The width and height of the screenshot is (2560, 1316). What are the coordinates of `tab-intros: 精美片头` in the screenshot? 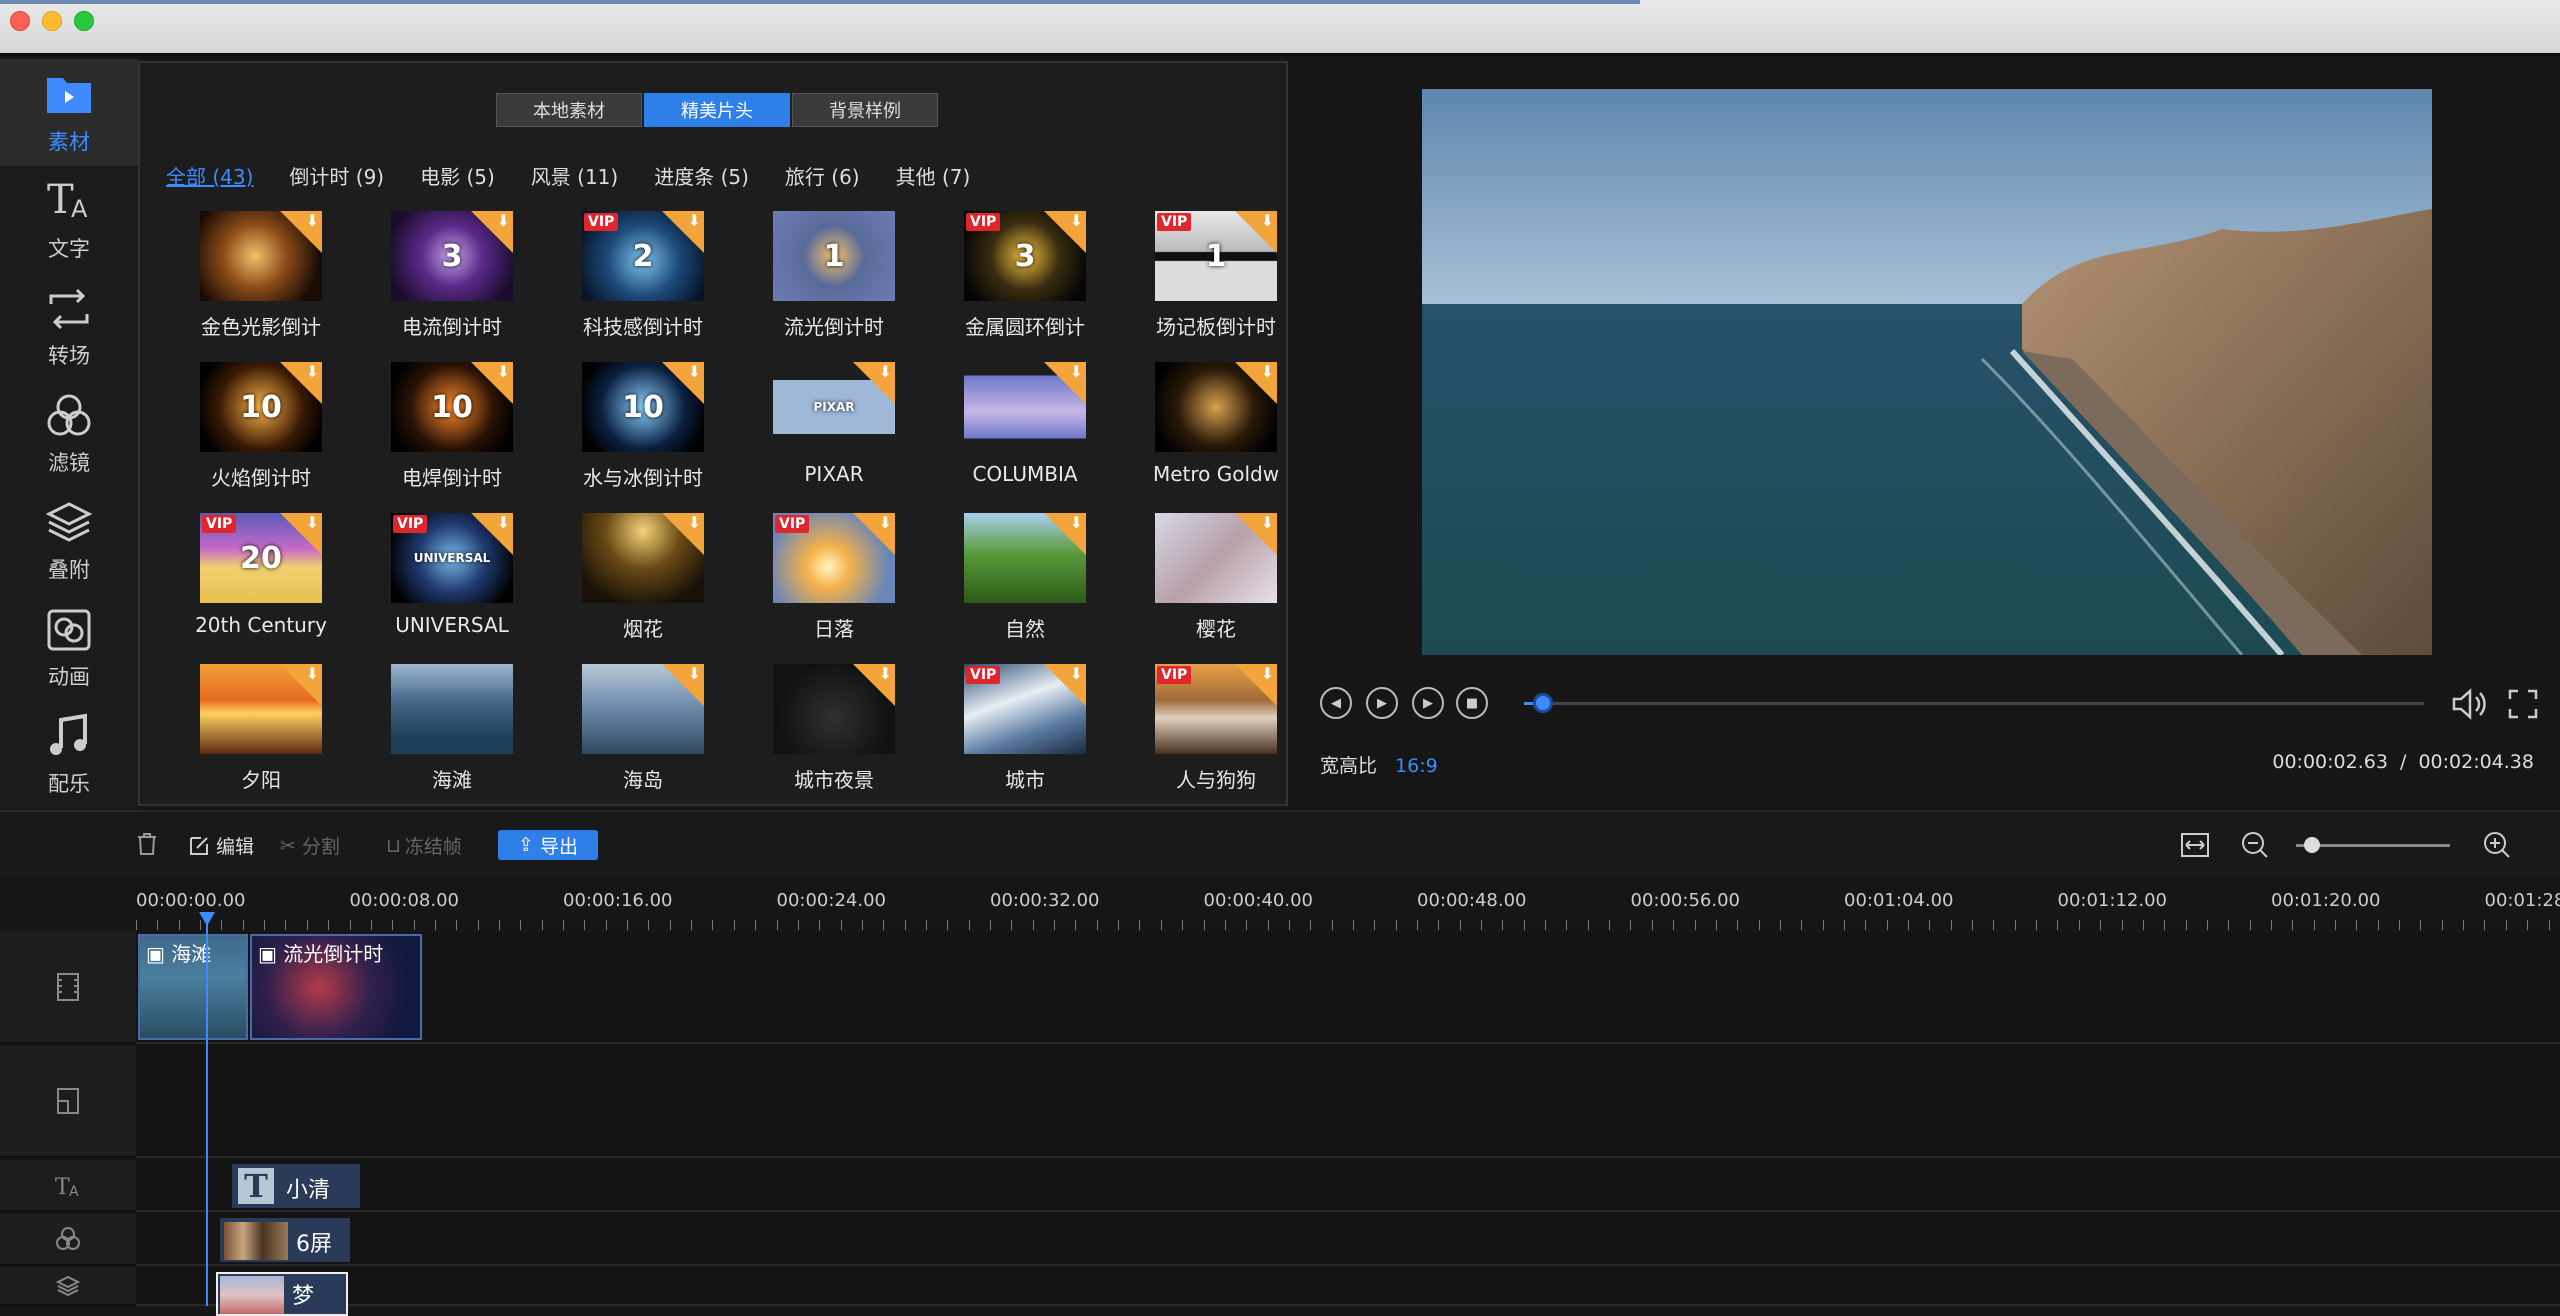 It's located at (717, 110).